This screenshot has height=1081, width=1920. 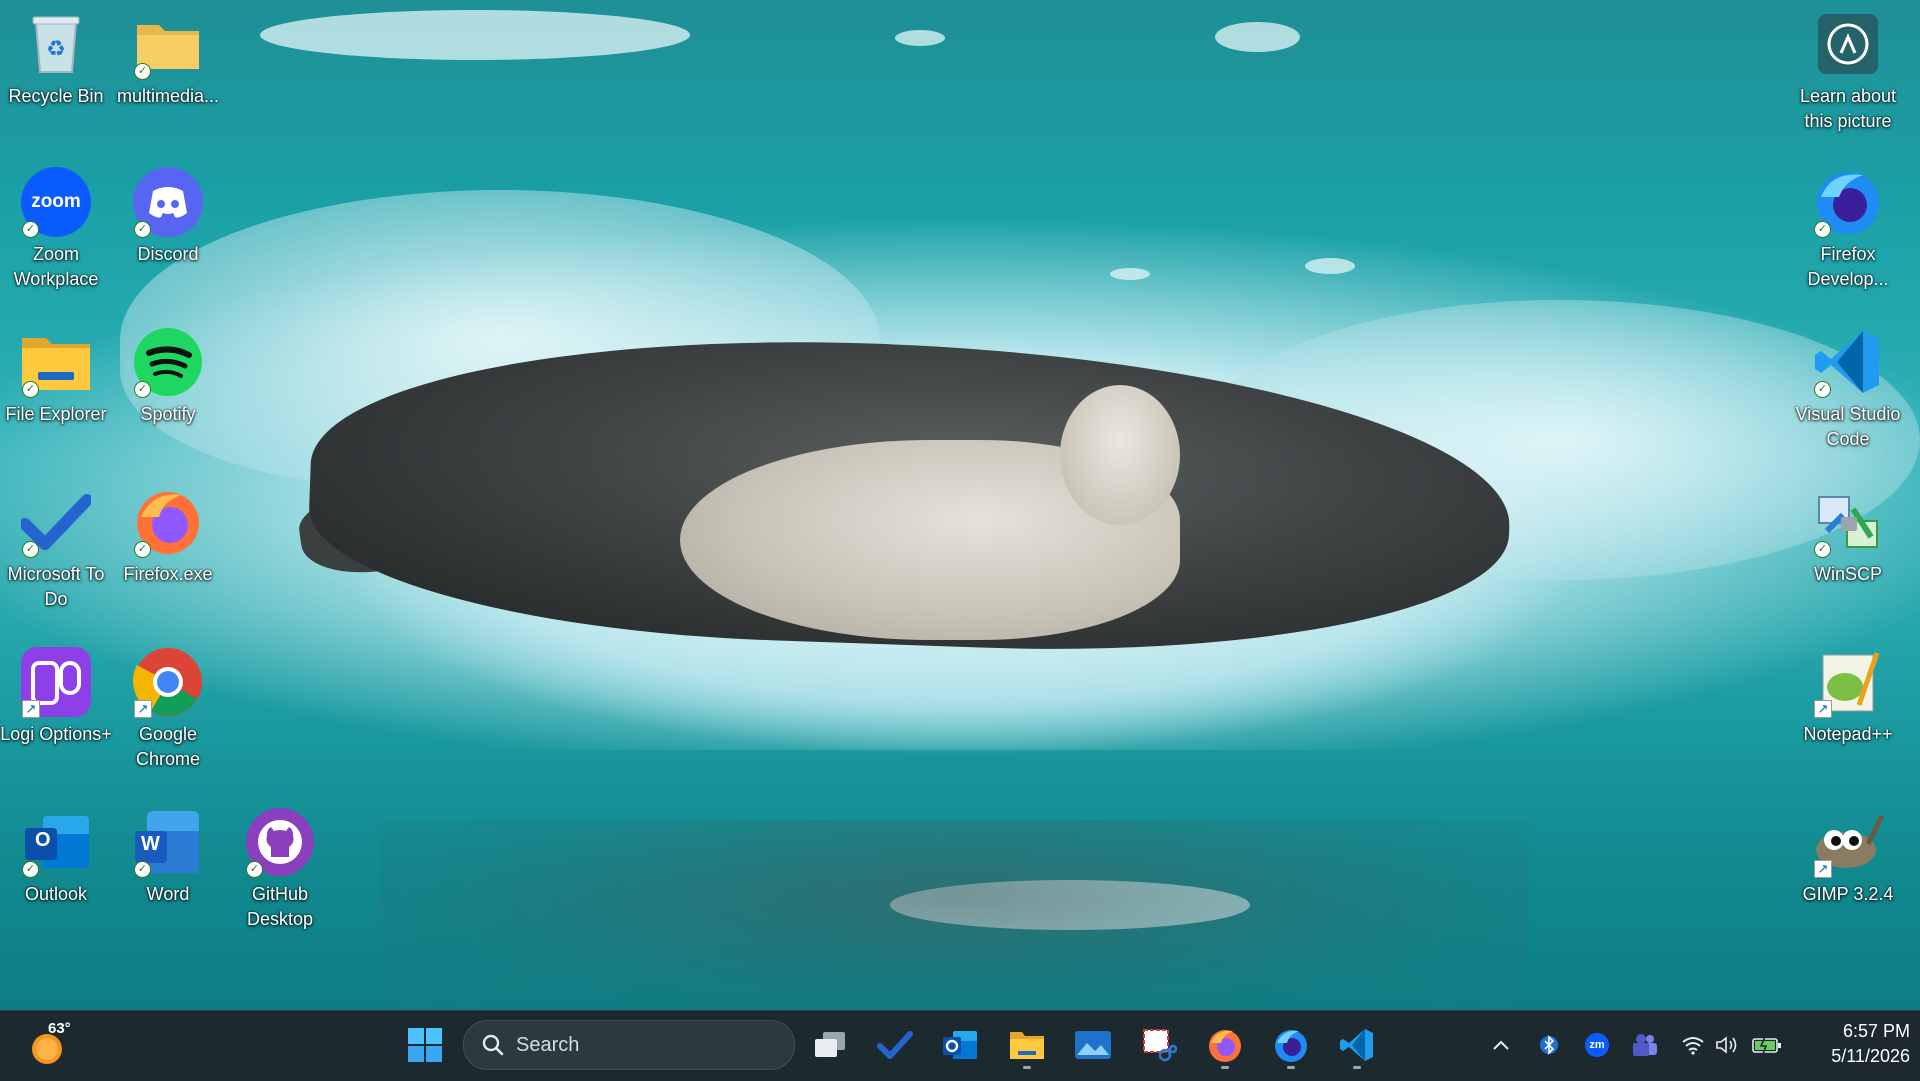 I want to click on taskbar-search-box: Search, so click(x=629, y=1045).